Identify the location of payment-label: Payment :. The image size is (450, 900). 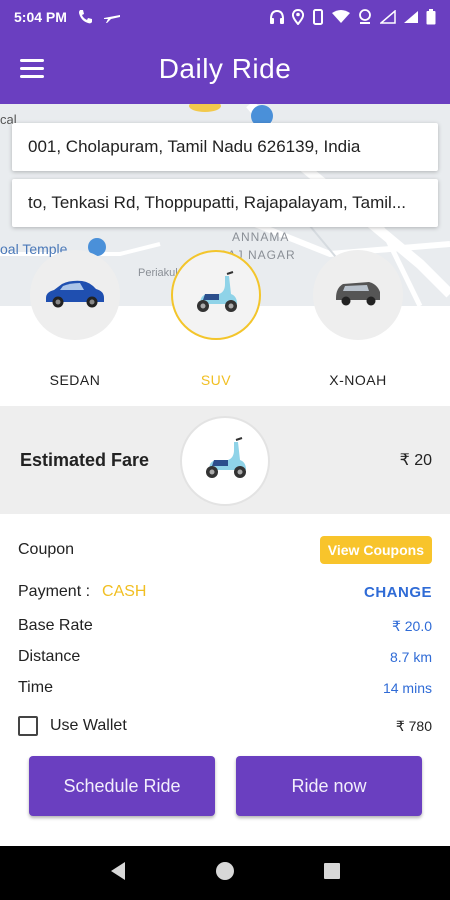
(54, 591).